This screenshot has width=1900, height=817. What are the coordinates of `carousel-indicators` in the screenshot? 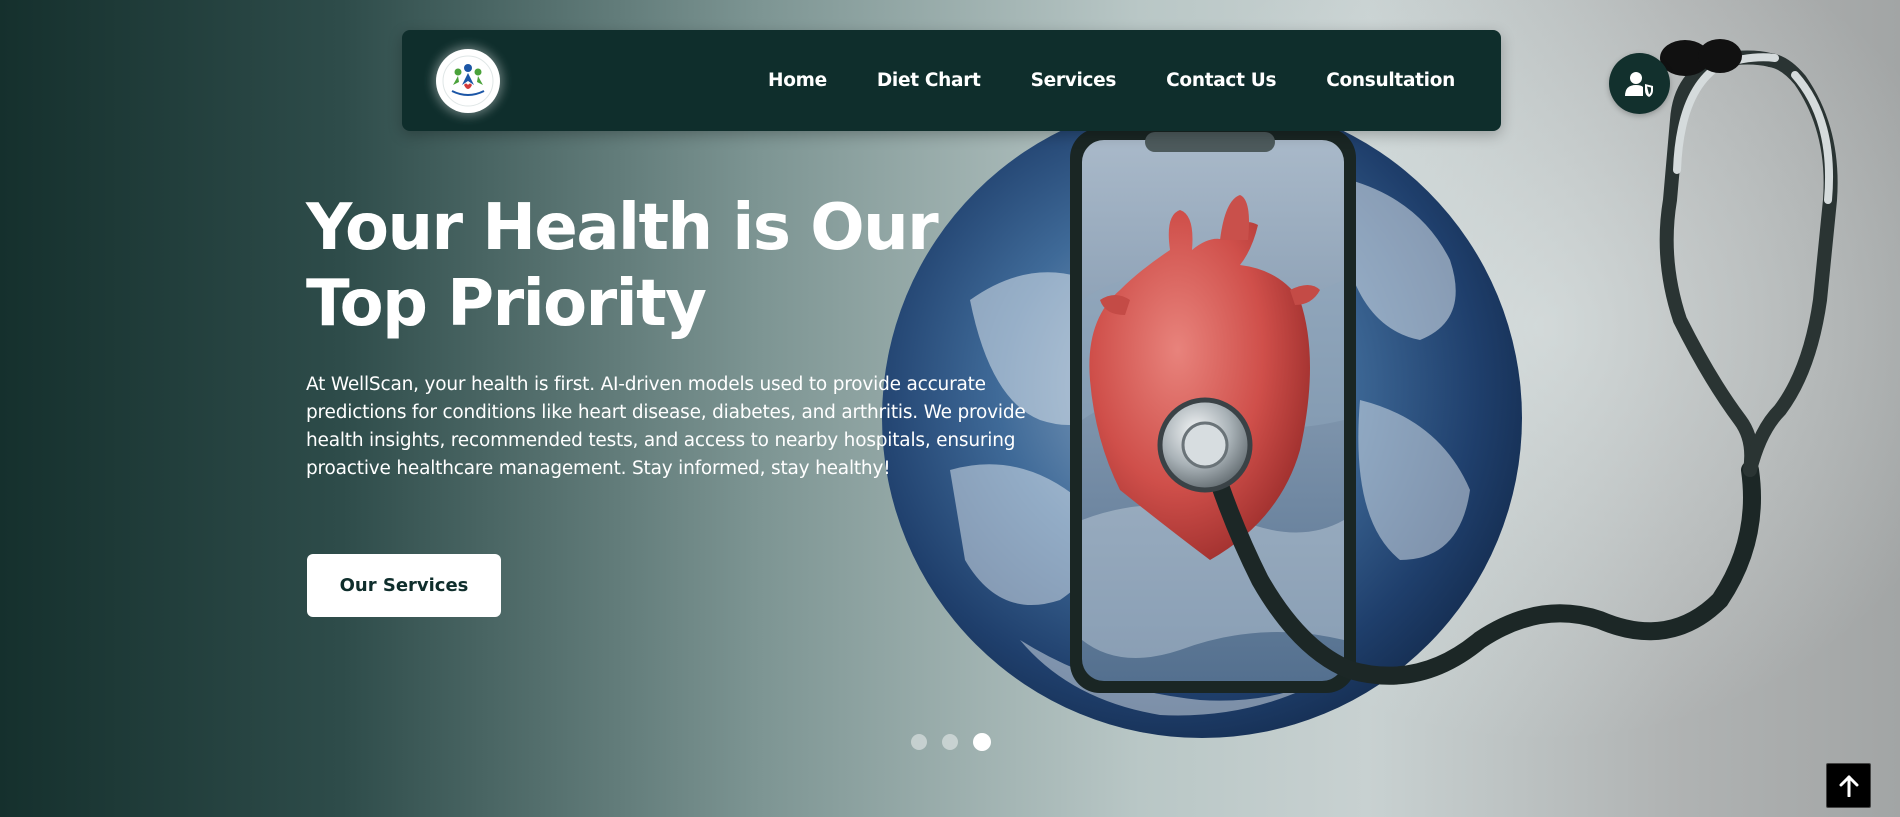 It's located at (951, 742).